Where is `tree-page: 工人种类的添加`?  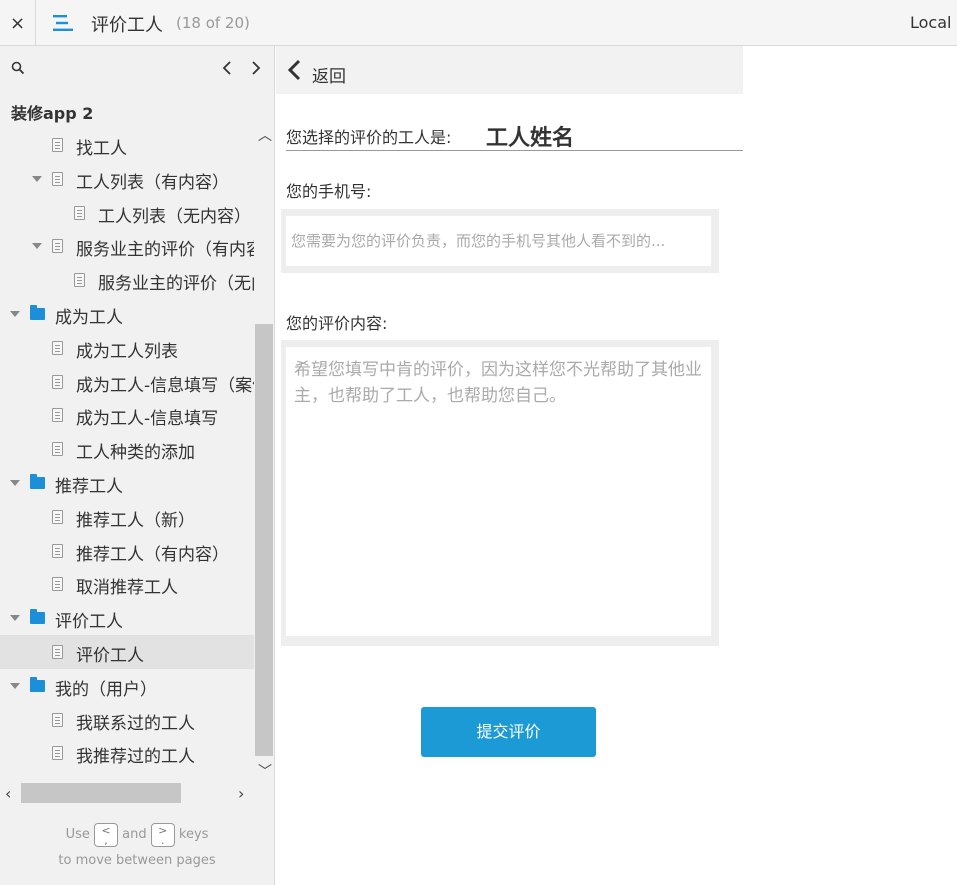 tree-page: 工人种类的添加 is located at coordinates (127, 449).